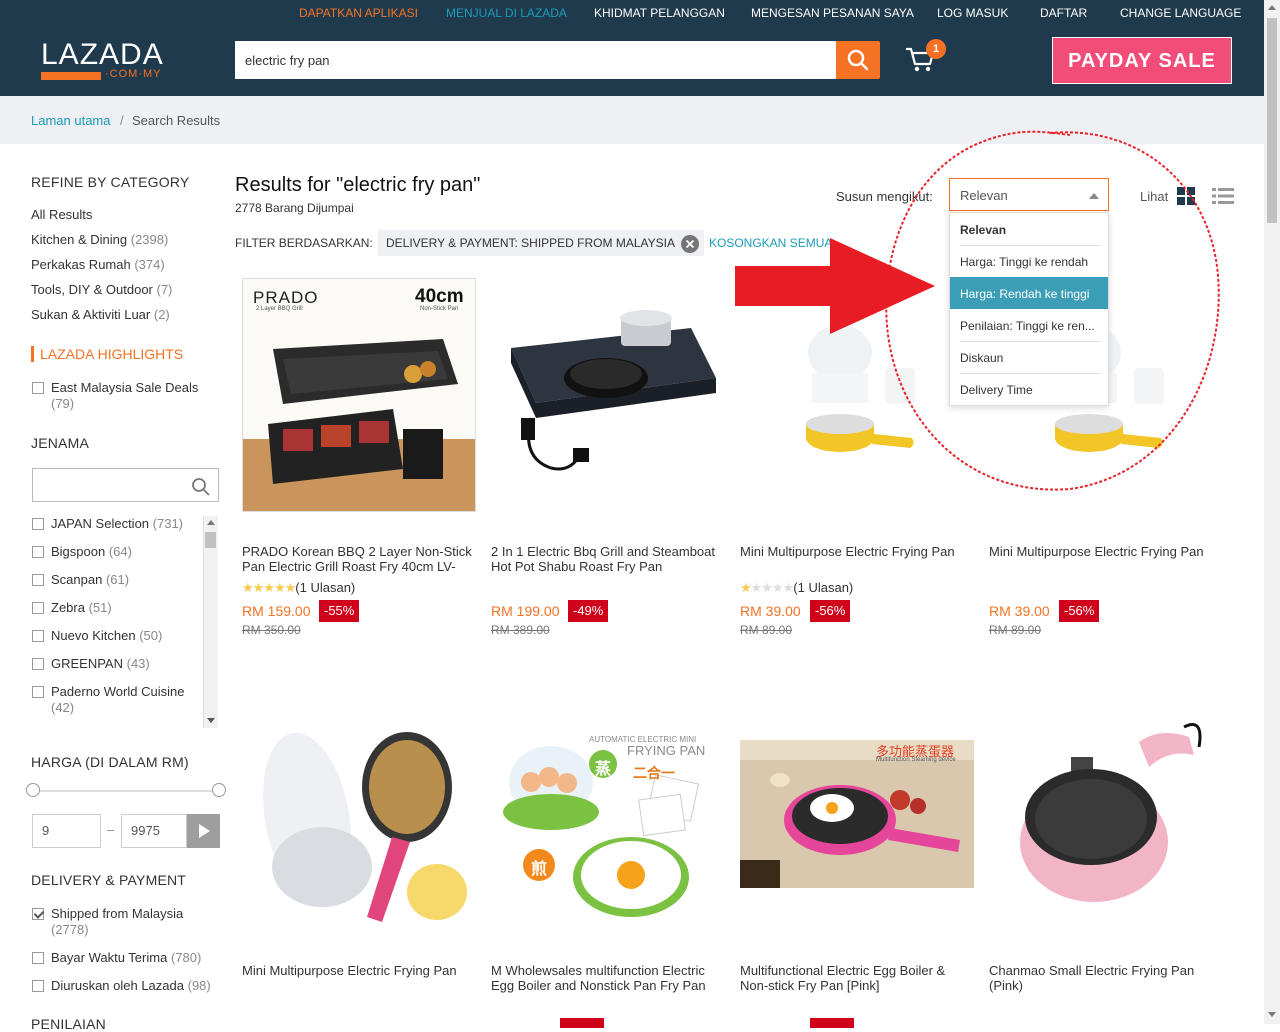  What do you see at coordinates (1106, 978) in the screenshot?
I see `product-title: Chanmao Small Electric Frying Pan (Pink)` at bounding box center [1106, 978].